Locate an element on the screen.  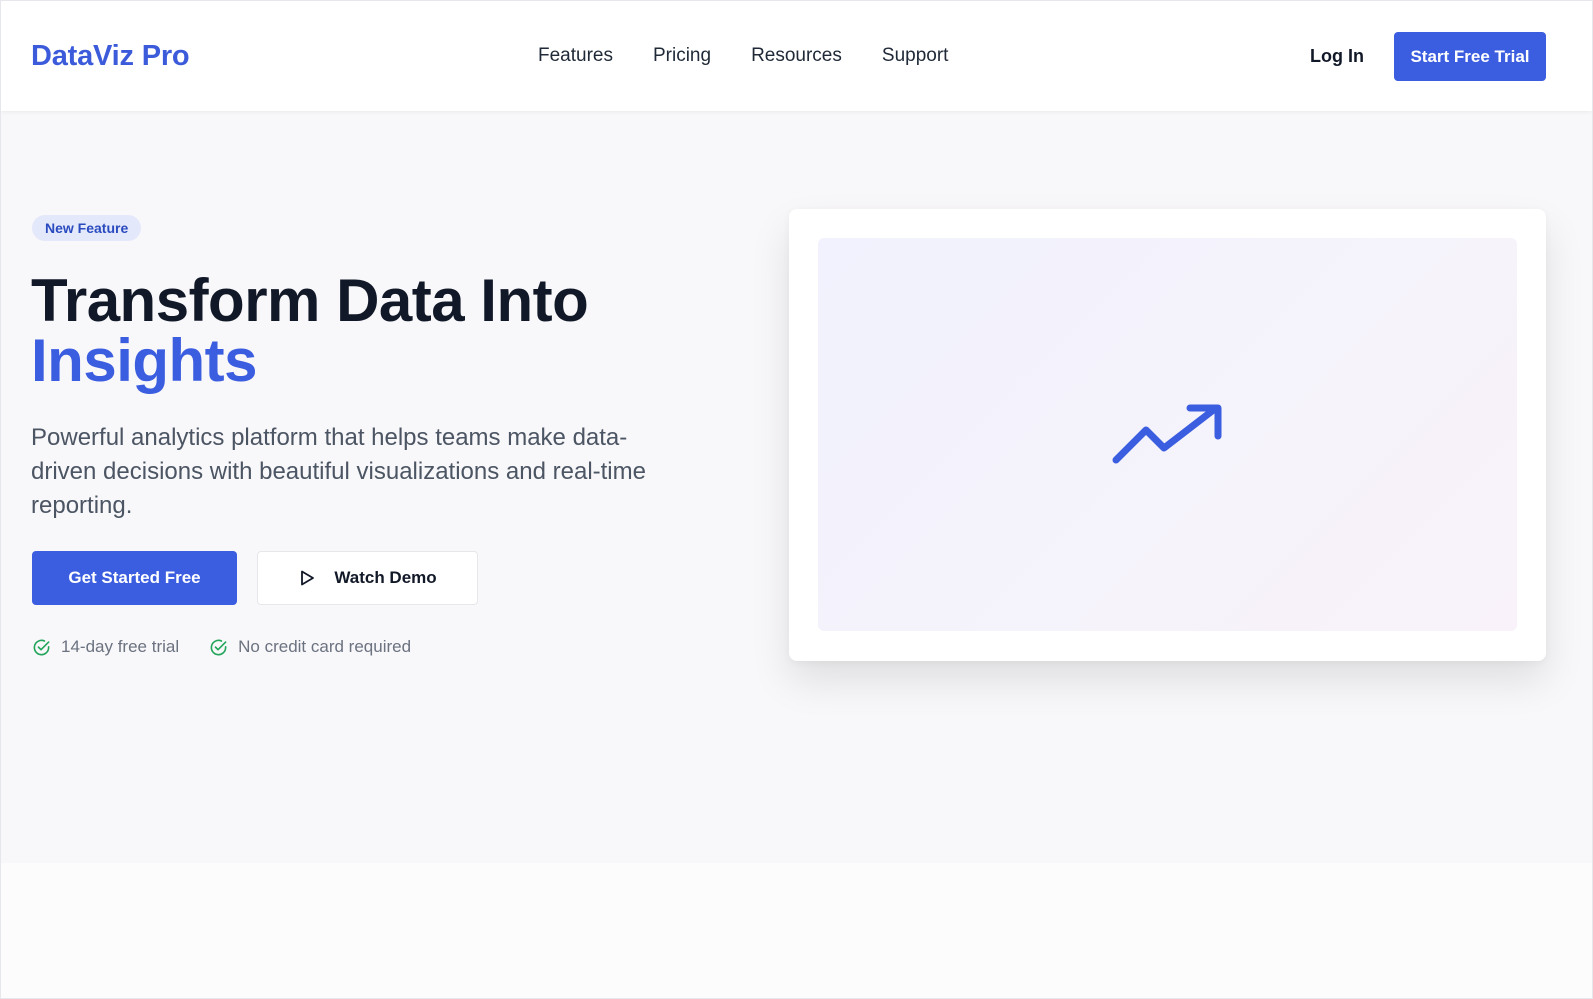
main-nav: Features Pricing Resources Support is located at coordinates (743, 56).